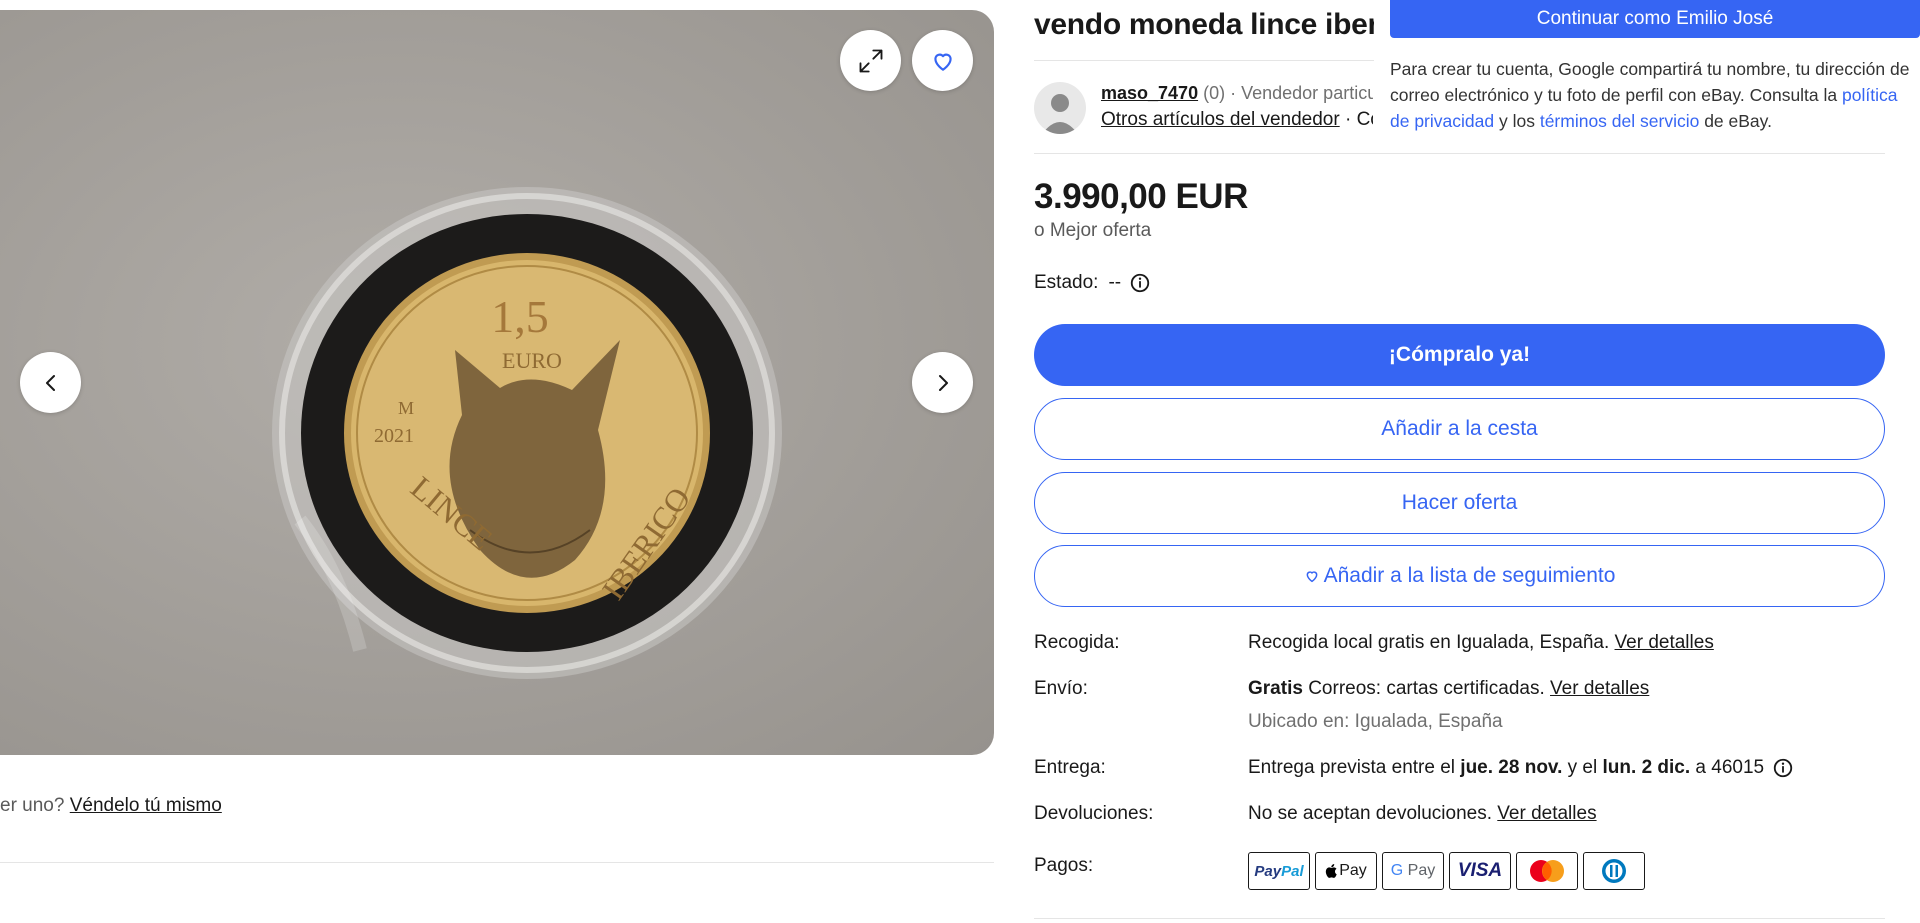 The height and width of the screenshot is (923, 1920). What do you see at coordinates (1064, 865) in the screenshot?
I see `payments-label: Pagos:` at bounding box center [1064, 865].